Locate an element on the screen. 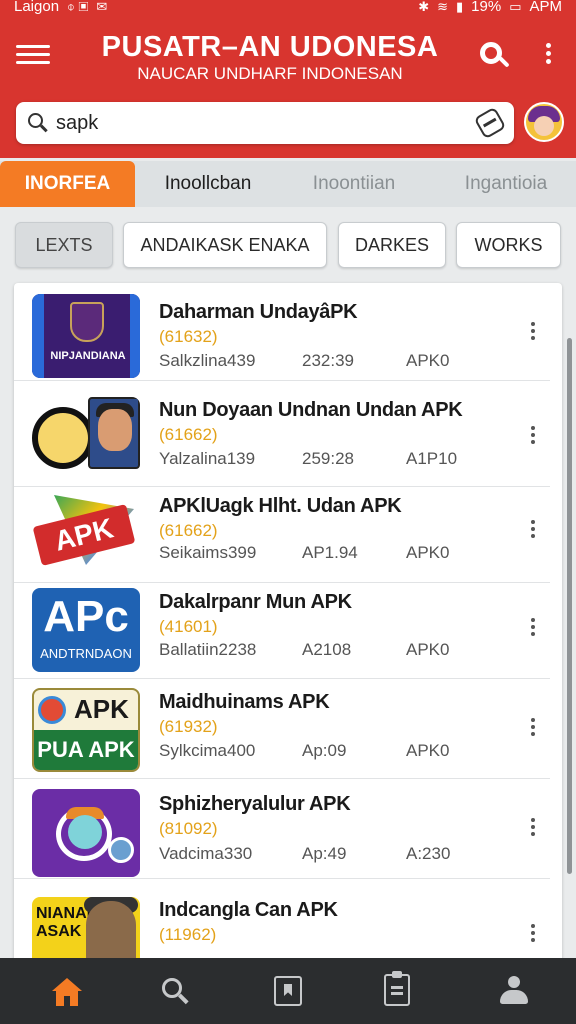 The image size is (576, 1024). app-name: Dakalrpanr Mun APK is located at coordinates (255, 602).